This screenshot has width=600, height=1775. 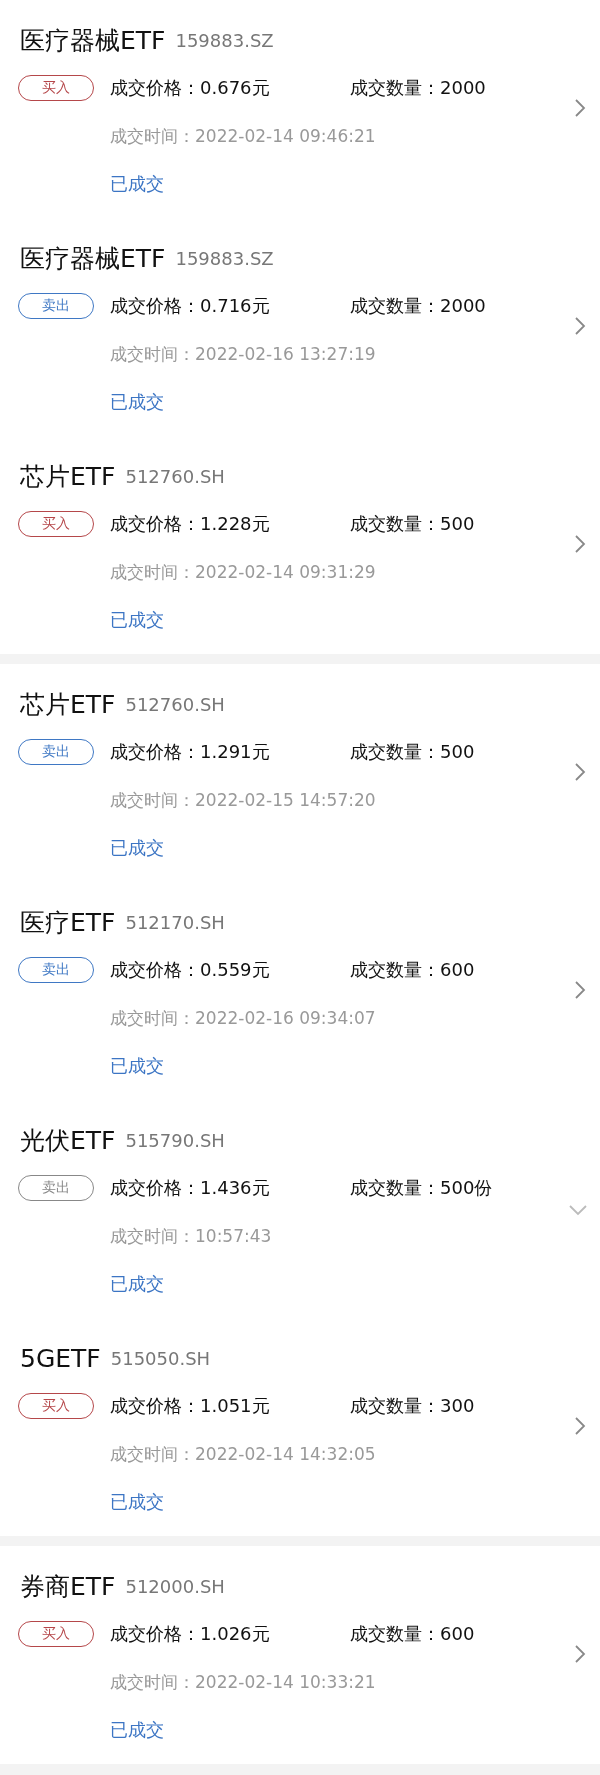 I want to click on fund-code: 512000.SH, so click(x=175, y=1586).